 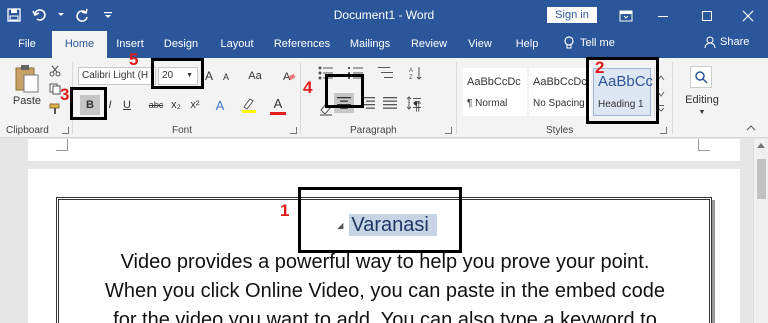 What do you see at coordinates (226, 77) in the screenshot?
I see `shrink-font-button: A` at bounding box center [226, 77].